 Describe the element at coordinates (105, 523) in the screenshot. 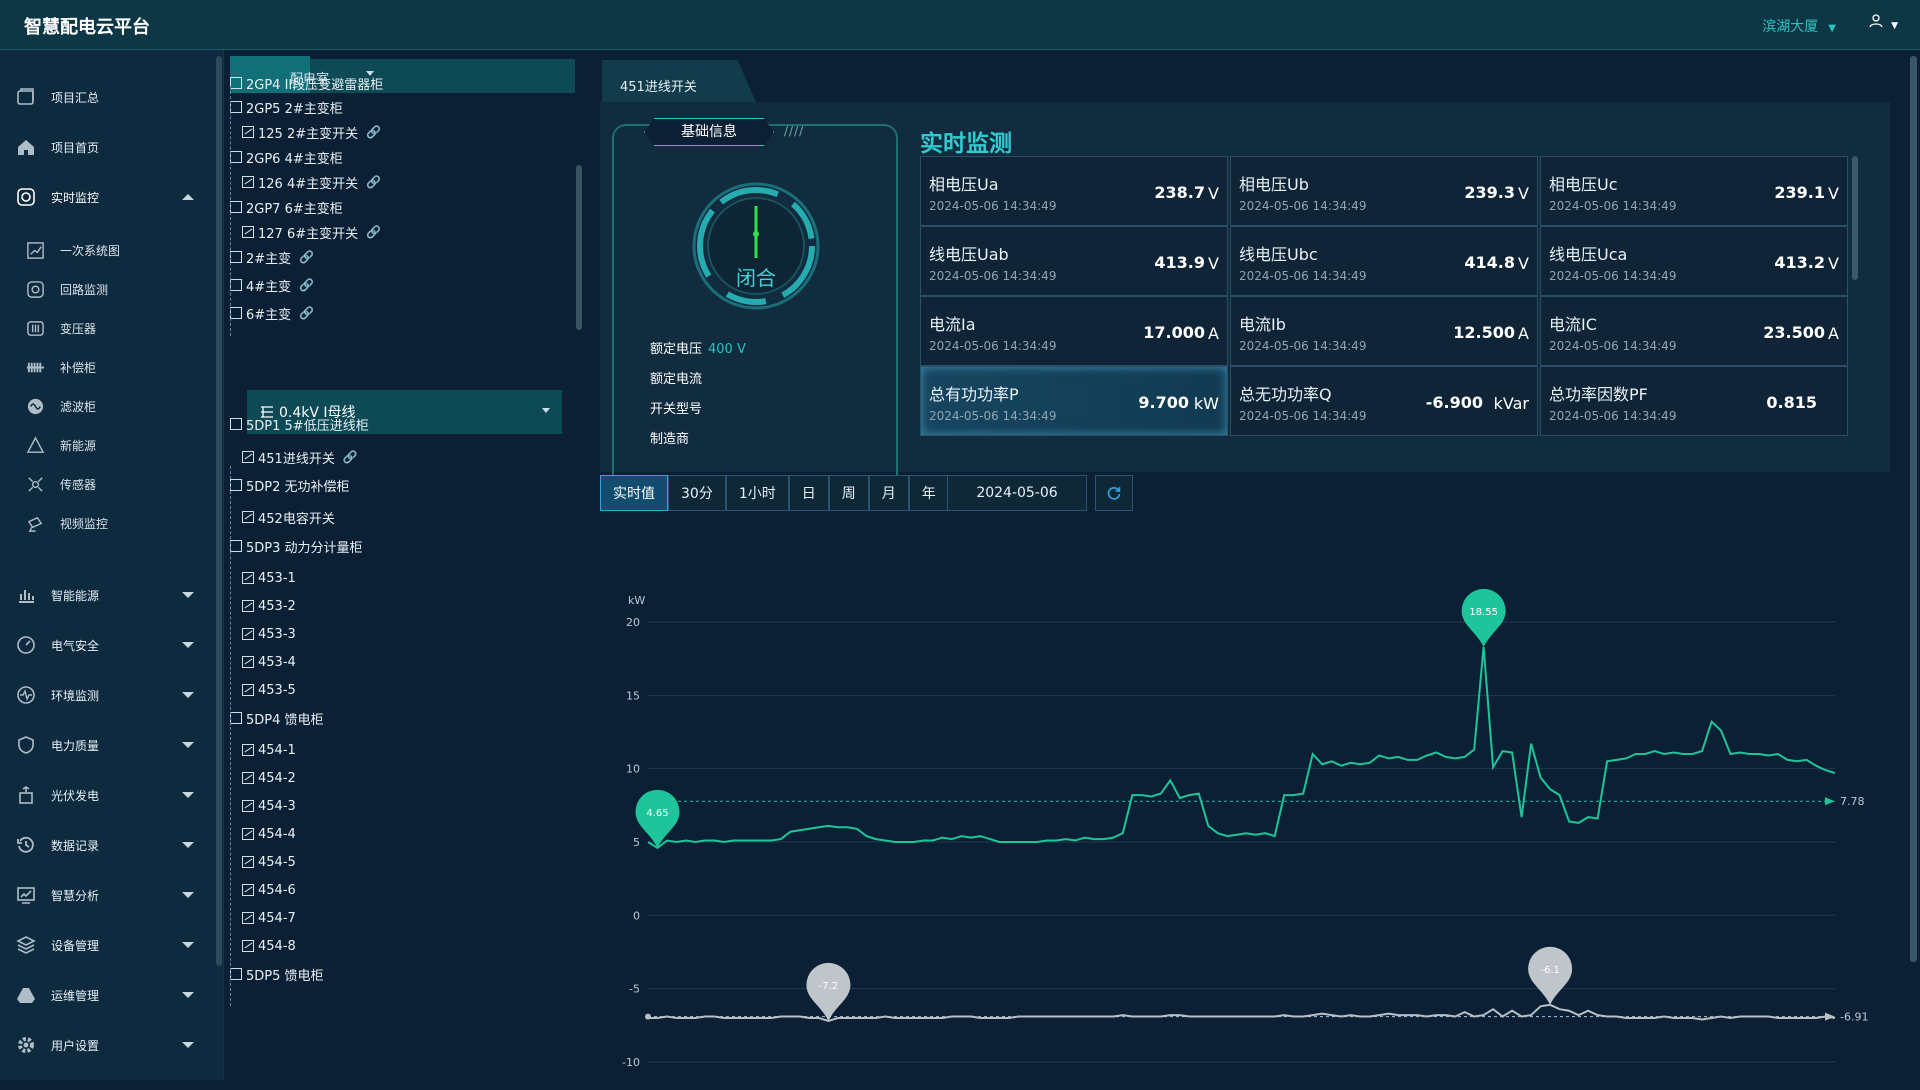

I see `sidebar-sub-video: 视频监控` at that location.